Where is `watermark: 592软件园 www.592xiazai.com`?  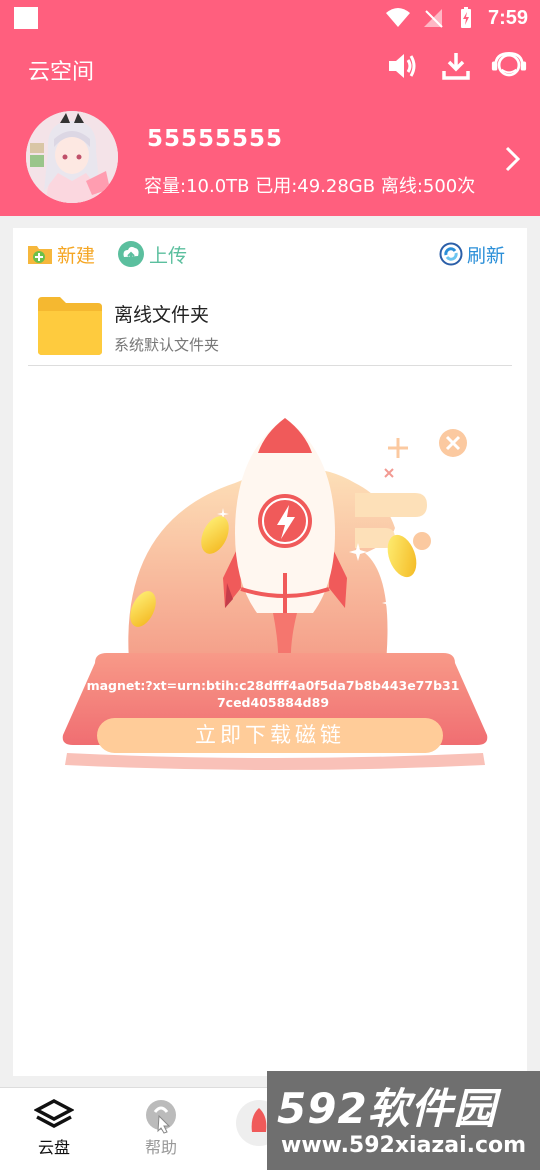 watermark: 592软件园 www.592xiazai.com is located at coordinates (403, 1120).